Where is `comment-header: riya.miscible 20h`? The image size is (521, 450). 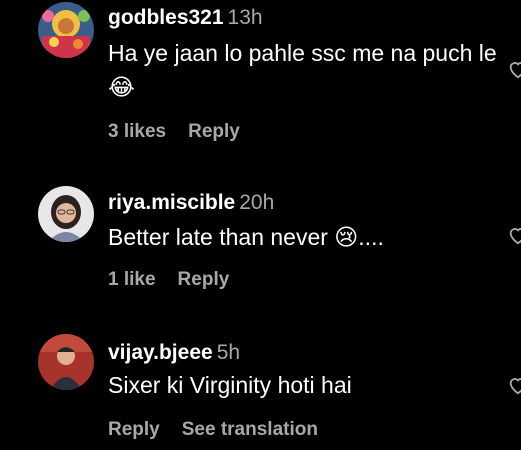 comment-header: riya.miscible 20h is located at coordinates (191, 203).